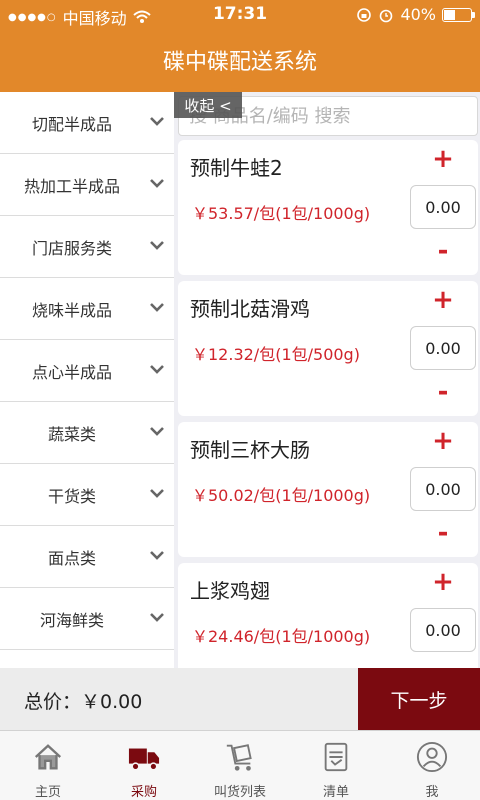 The height and width of the screenshot is (800, 480). Describe the element at coordinates (87, 123) in the screenshot. I see `category-item: 切配半成品` at that location.